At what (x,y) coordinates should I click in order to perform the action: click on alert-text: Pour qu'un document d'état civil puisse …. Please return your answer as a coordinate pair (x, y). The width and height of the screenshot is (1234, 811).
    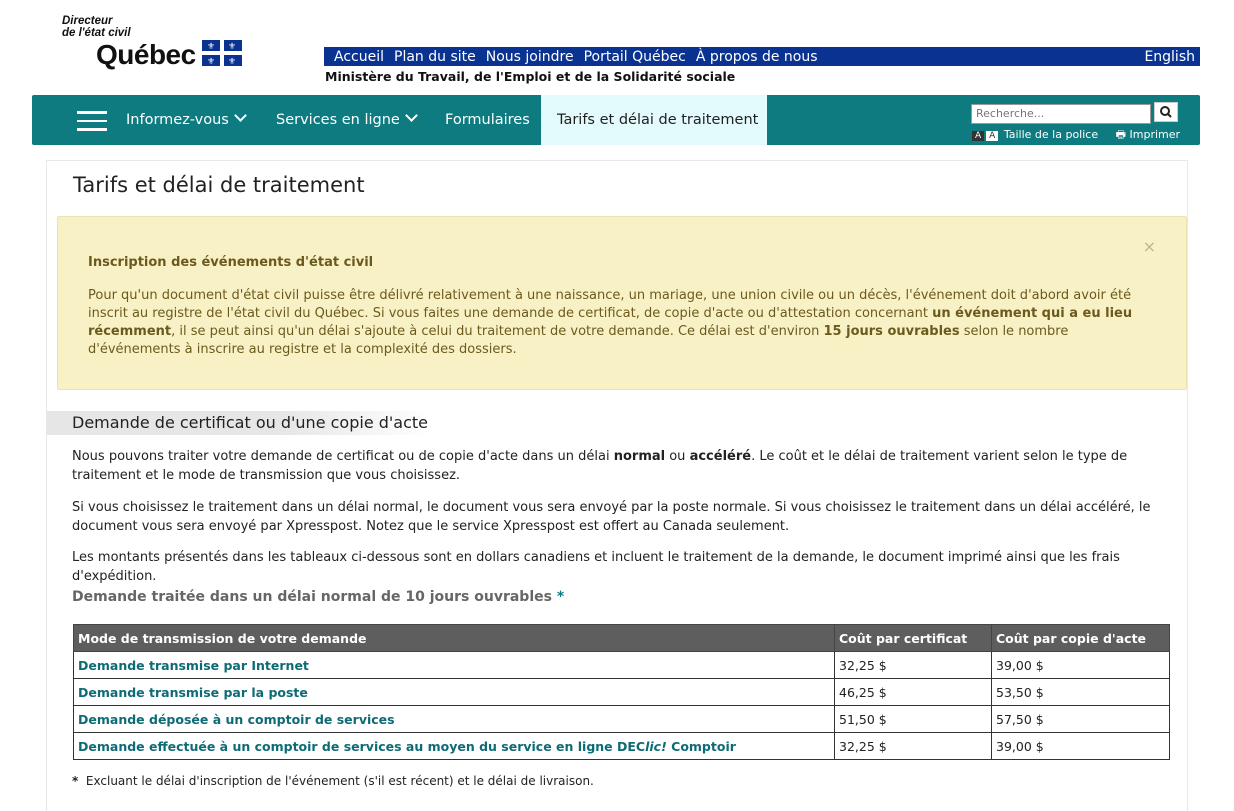
    Looking at the image, I should click on (623, 323).